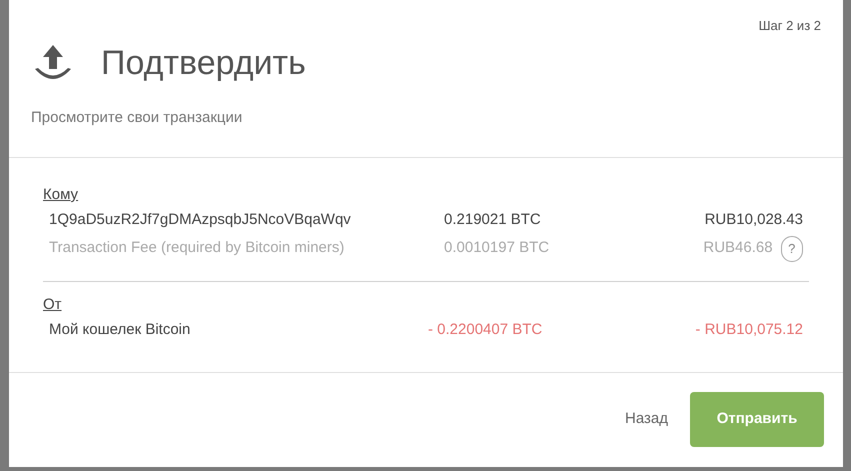 The height and width of the screenshot is (471, 851). I want to click on section-heading: От, so click(53, 304).